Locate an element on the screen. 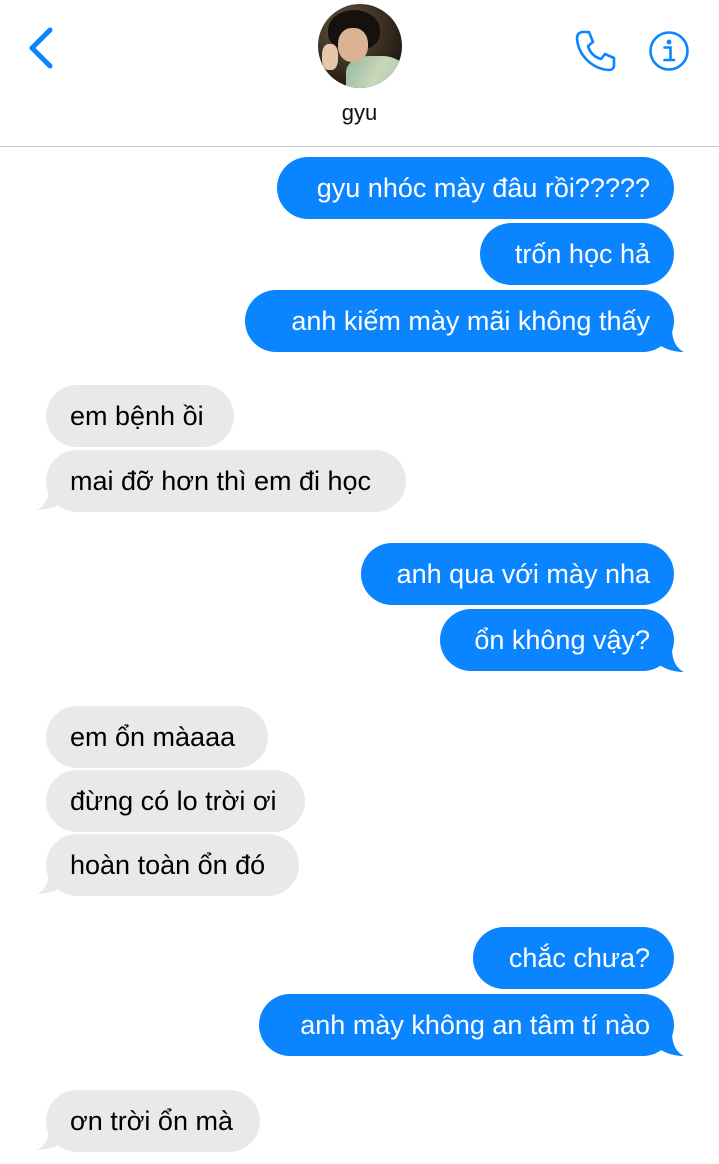  call-button is located at coordinates (595, 51).